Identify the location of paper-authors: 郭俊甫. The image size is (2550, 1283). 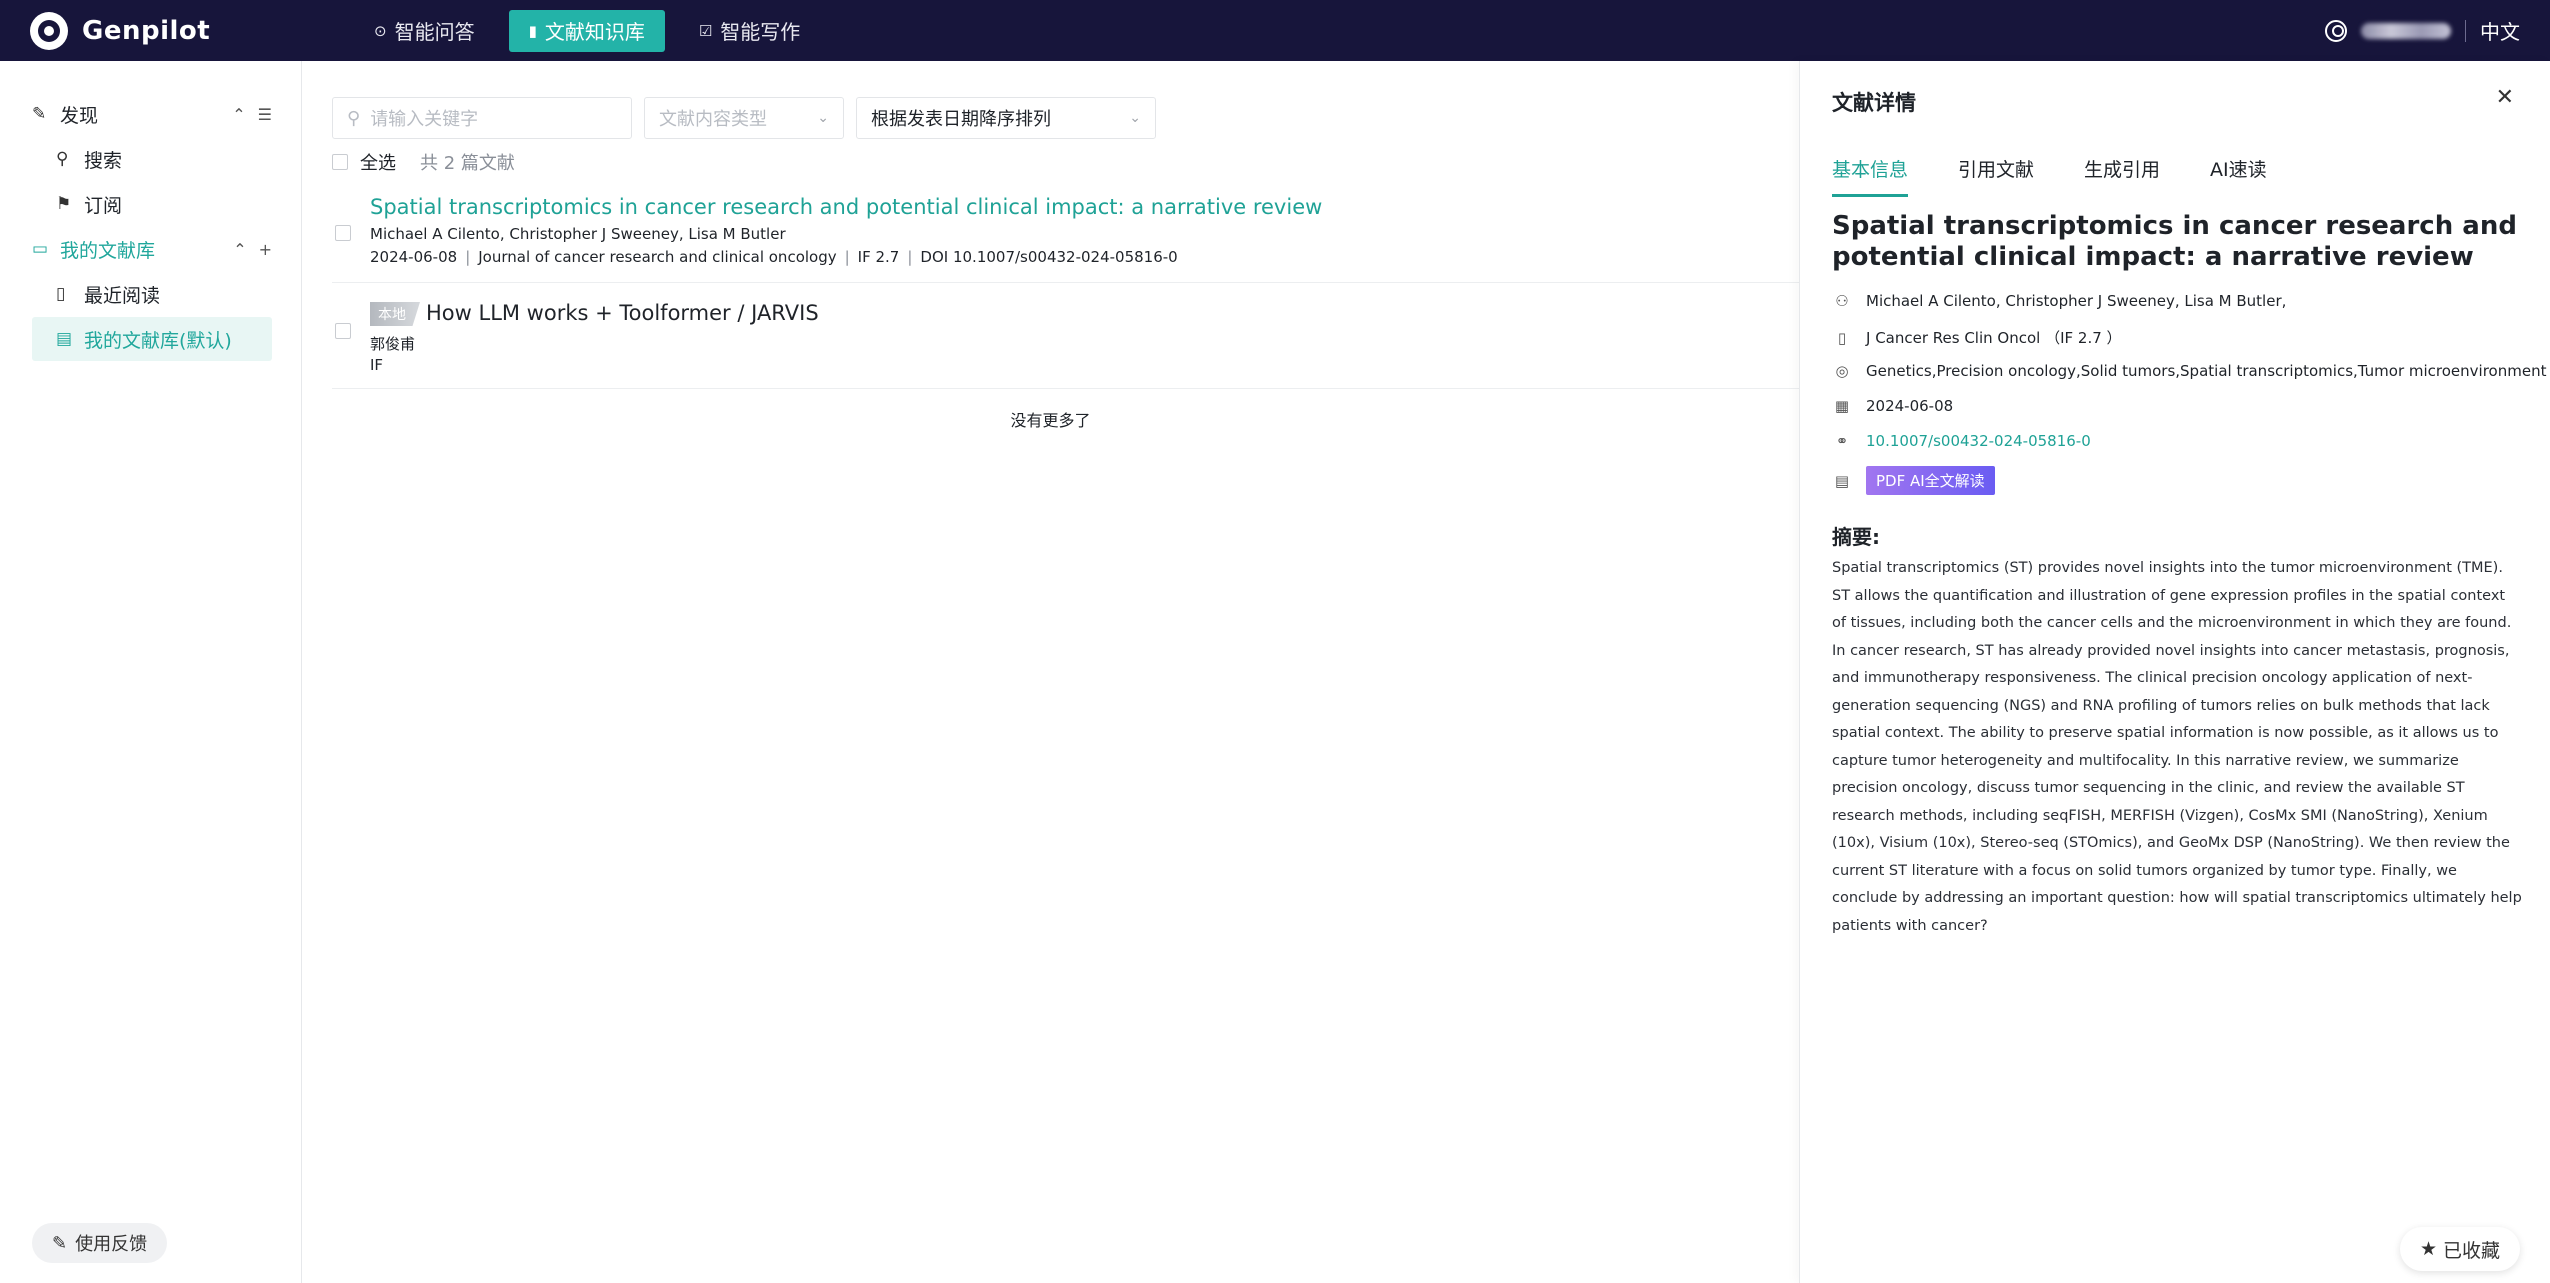
(393, 344).